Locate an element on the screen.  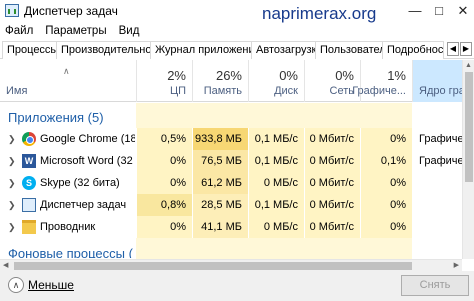
column-memory: 26% Память is located at coordinates (220, 81).